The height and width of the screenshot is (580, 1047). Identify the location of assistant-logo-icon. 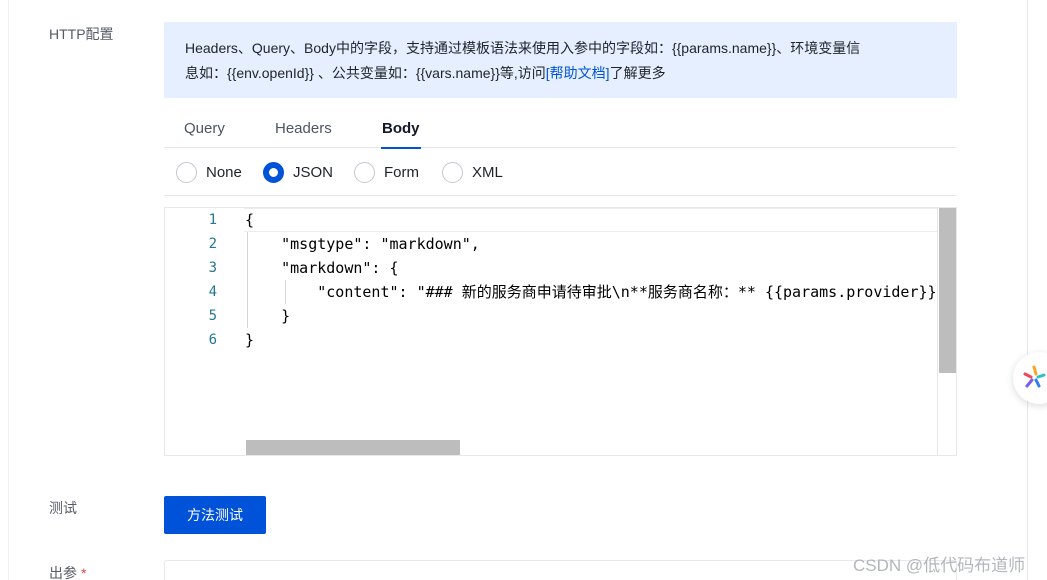
(1034, 376).